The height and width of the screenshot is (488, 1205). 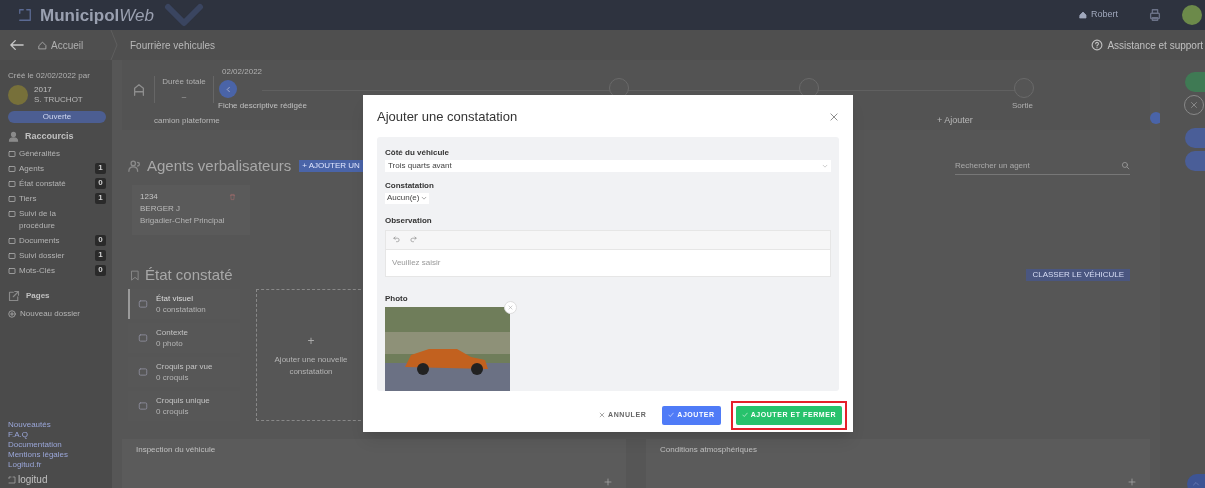 I want to click on plus-circle-icon, so click(x=12, y=313).